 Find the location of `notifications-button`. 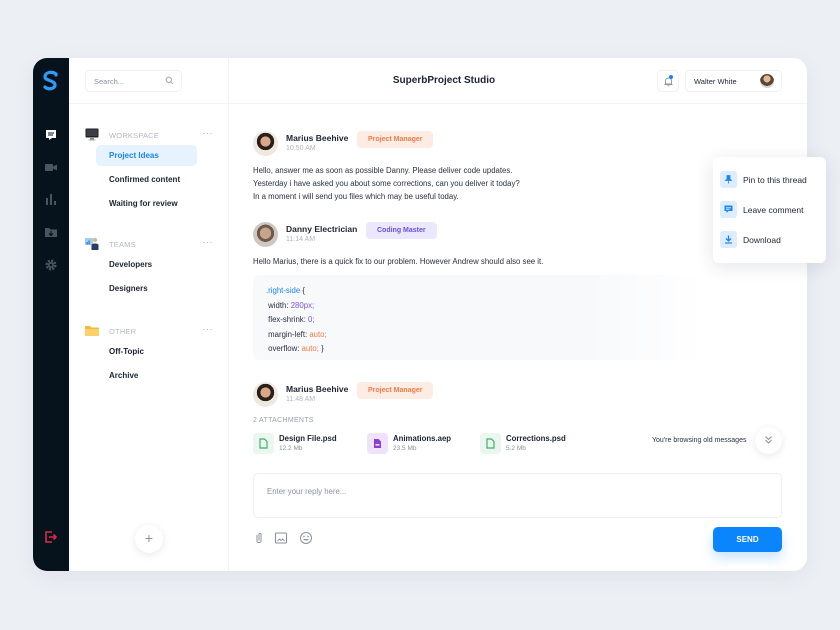

notifications-button is located at coordinates (668, 81).